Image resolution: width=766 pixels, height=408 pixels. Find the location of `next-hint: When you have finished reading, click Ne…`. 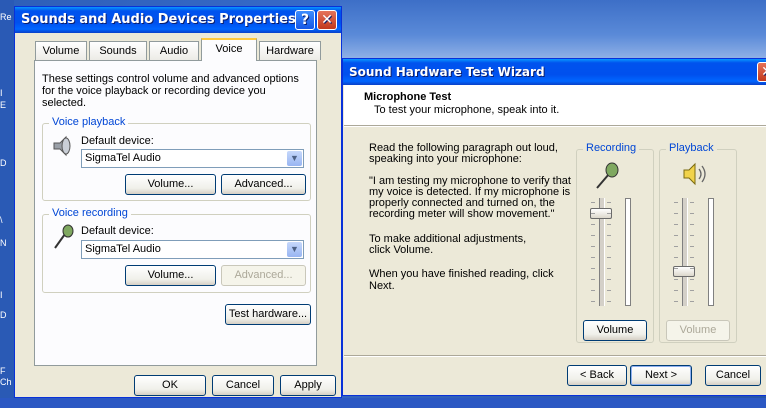

next-hint: When you have finished reading, click Ne… is located at coordinates (461, 280).